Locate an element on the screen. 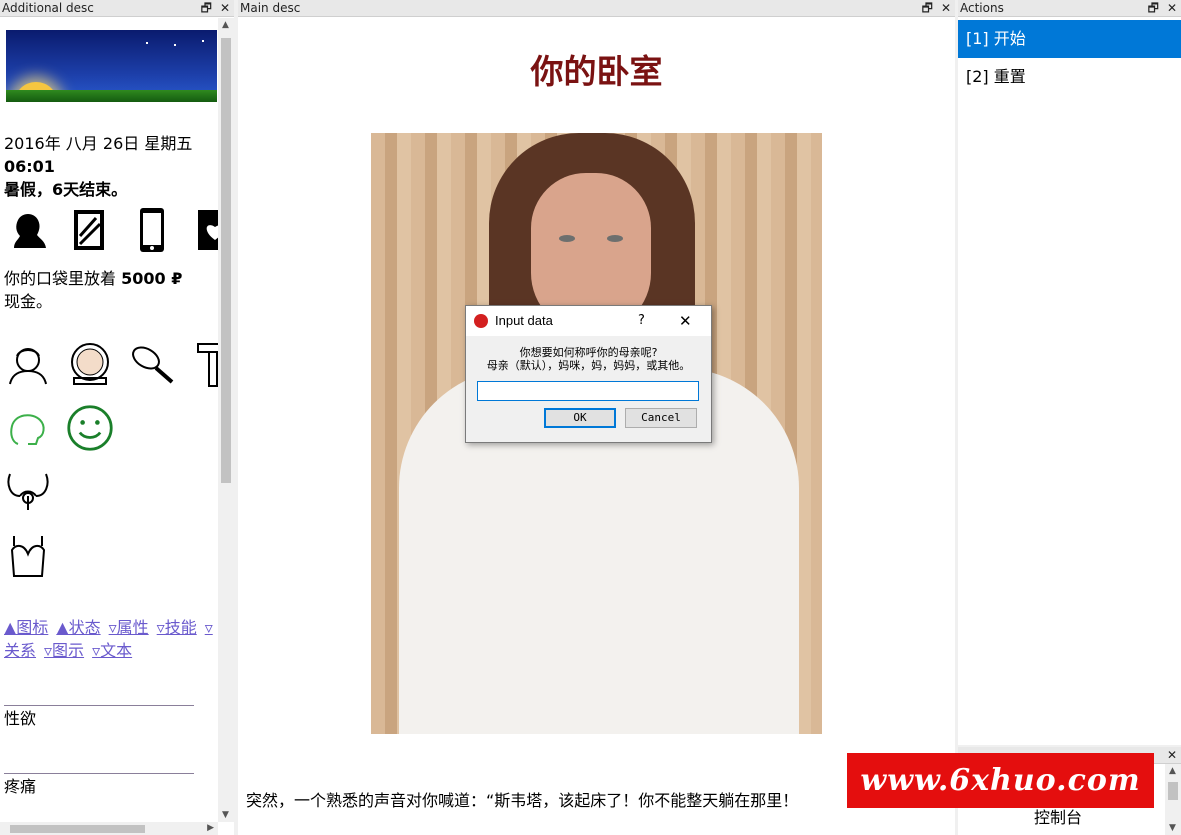 This screenshot has height=835, width=1181. section-links: ▲图标 ▲状态 ▿属性 ▿技能 ▿关系 ▿图示 ▿文本 is located at coordinates (109, 639).